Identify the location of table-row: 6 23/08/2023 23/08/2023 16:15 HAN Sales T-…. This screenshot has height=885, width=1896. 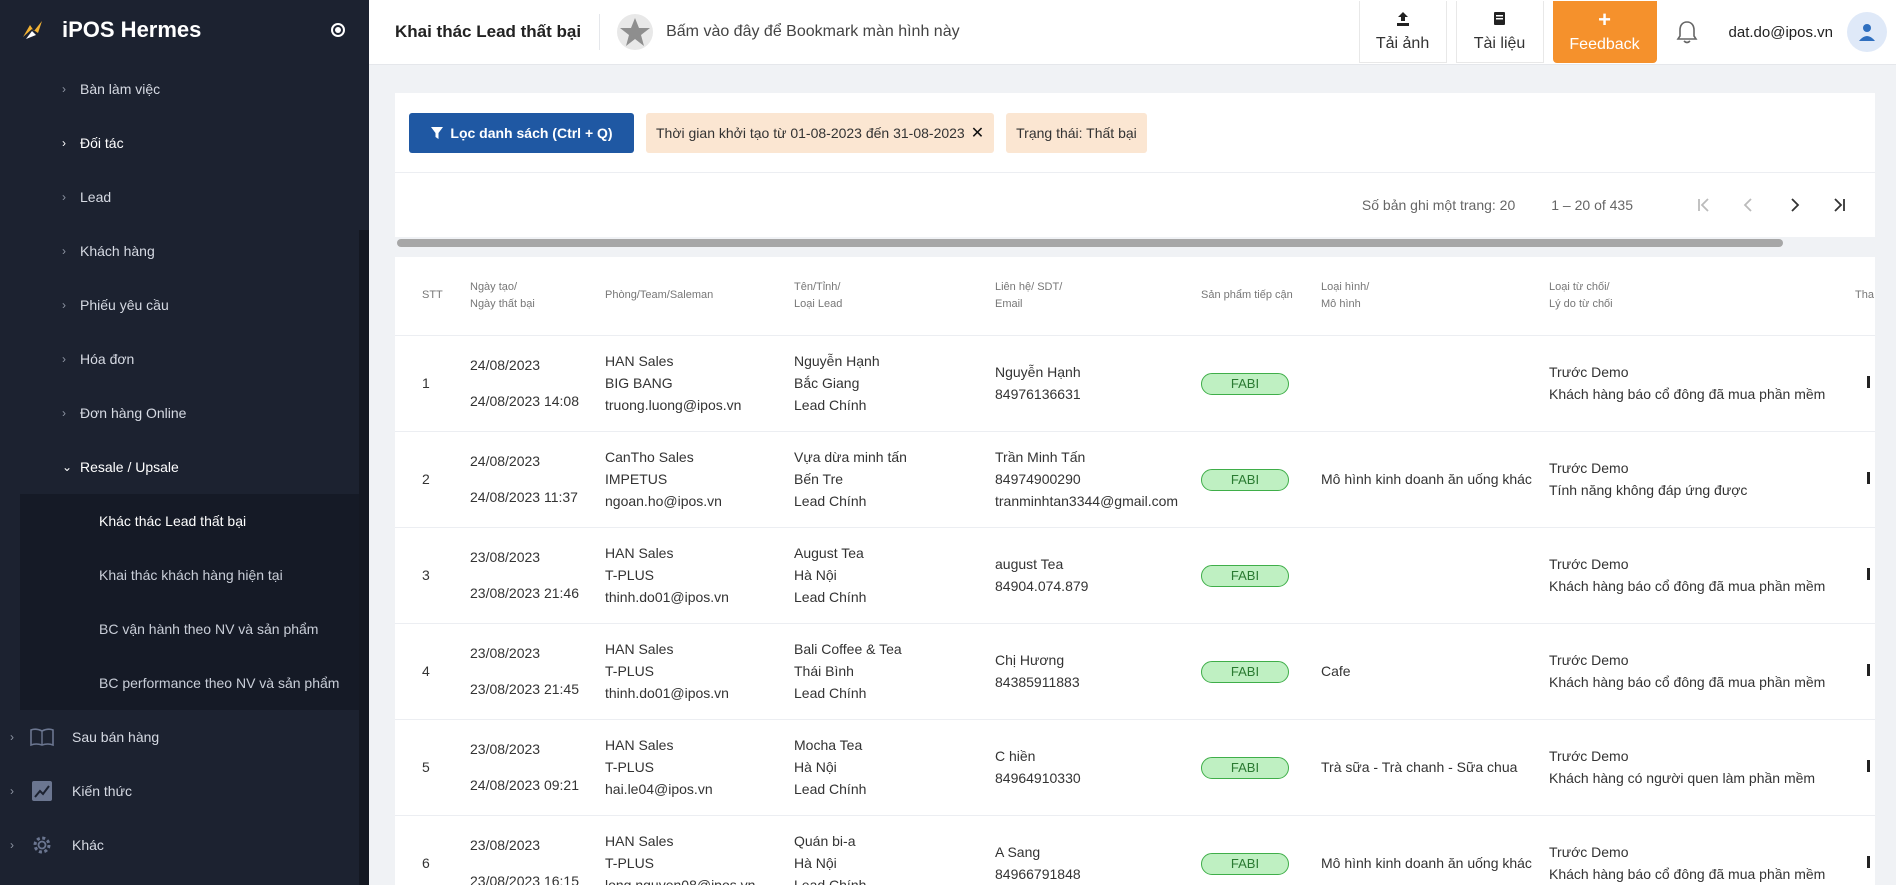
(1135, 850).